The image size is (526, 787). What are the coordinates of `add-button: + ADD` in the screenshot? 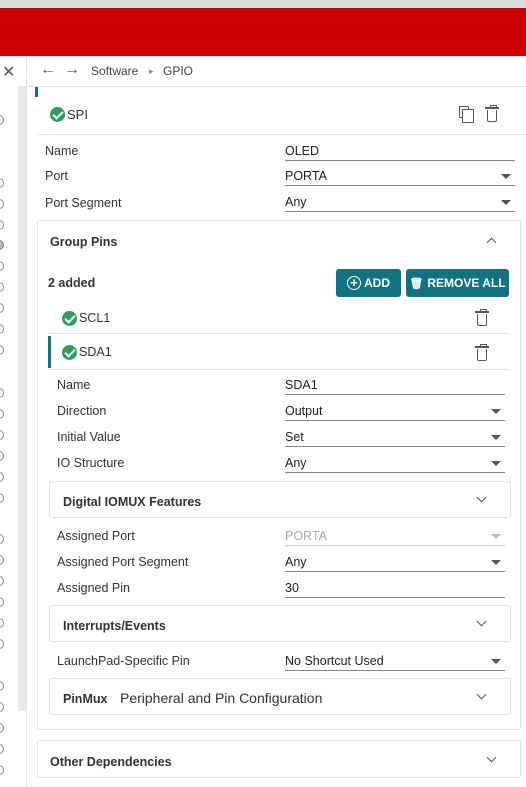 It's located at (368, 283).